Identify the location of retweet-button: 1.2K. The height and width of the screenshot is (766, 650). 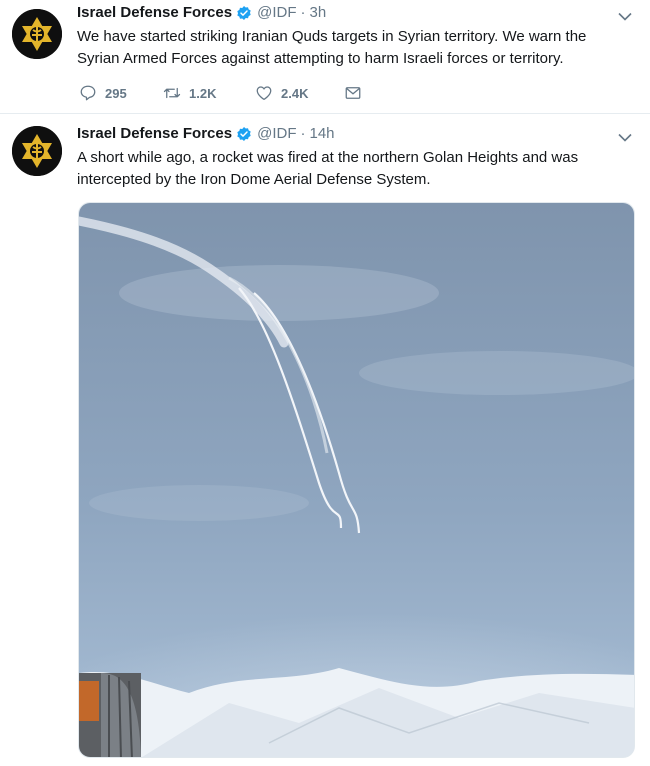
(189, 93).